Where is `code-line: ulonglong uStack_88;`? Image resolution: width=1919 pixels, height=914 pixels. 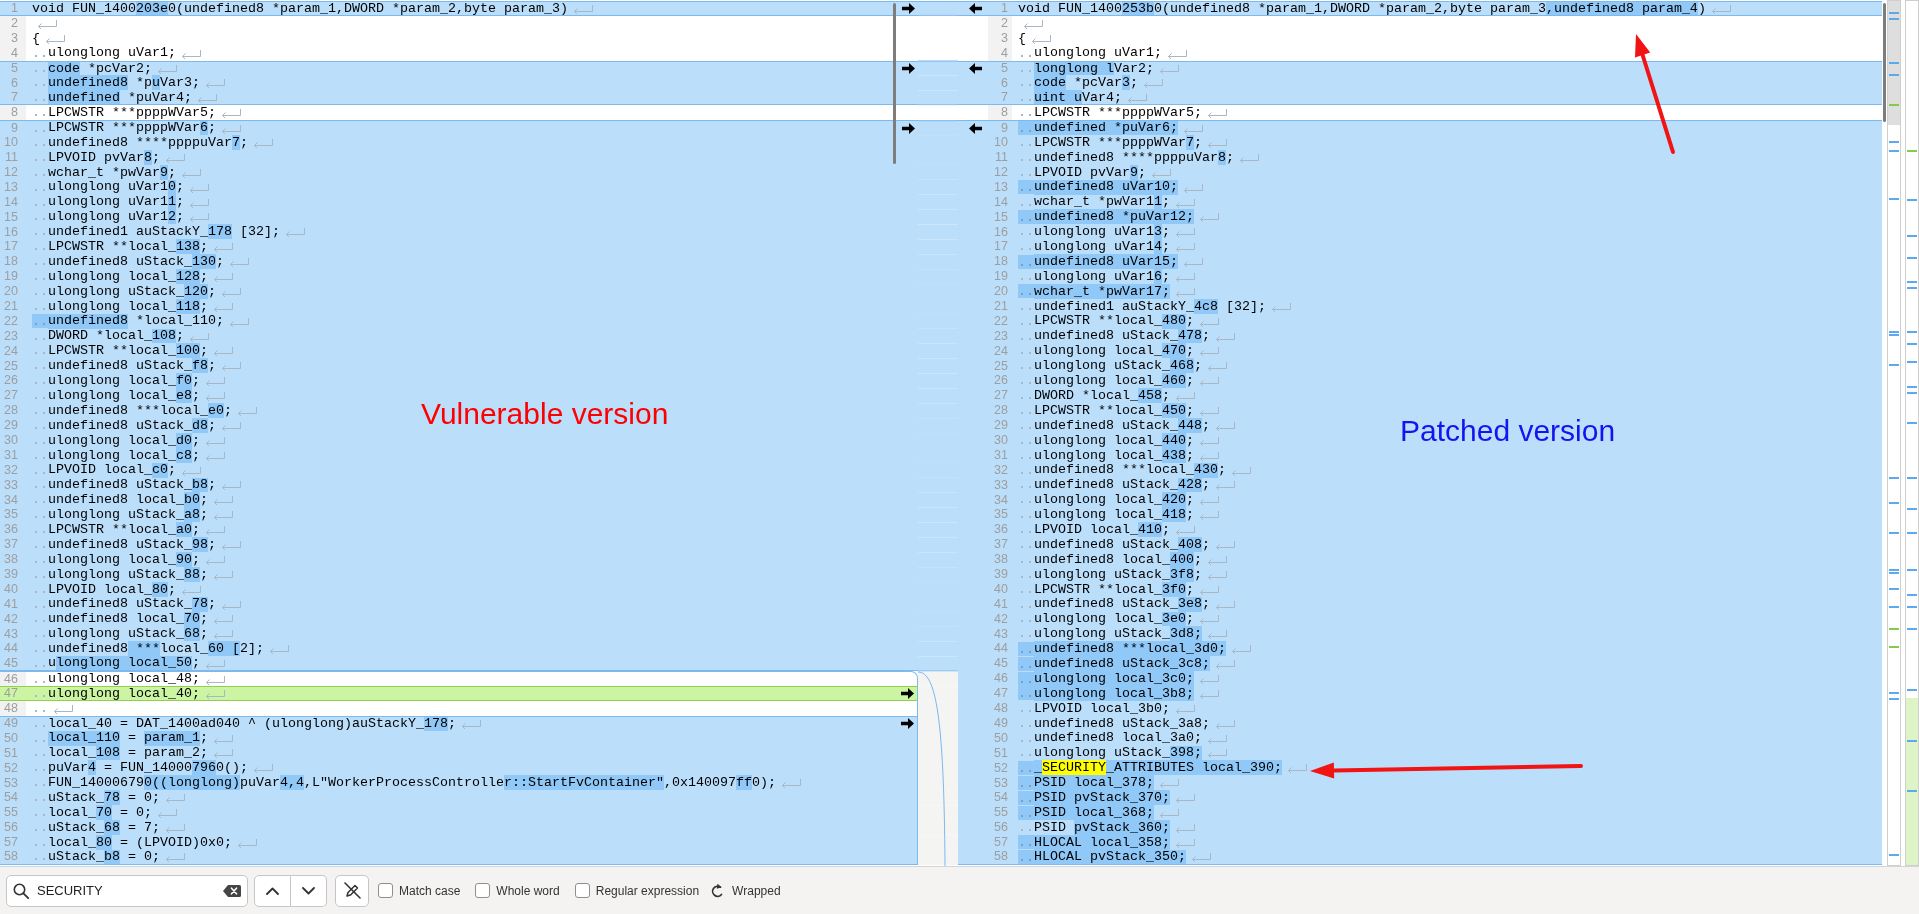
code-line: ulonglong uStack_88; is located at coordinates (128, 574).